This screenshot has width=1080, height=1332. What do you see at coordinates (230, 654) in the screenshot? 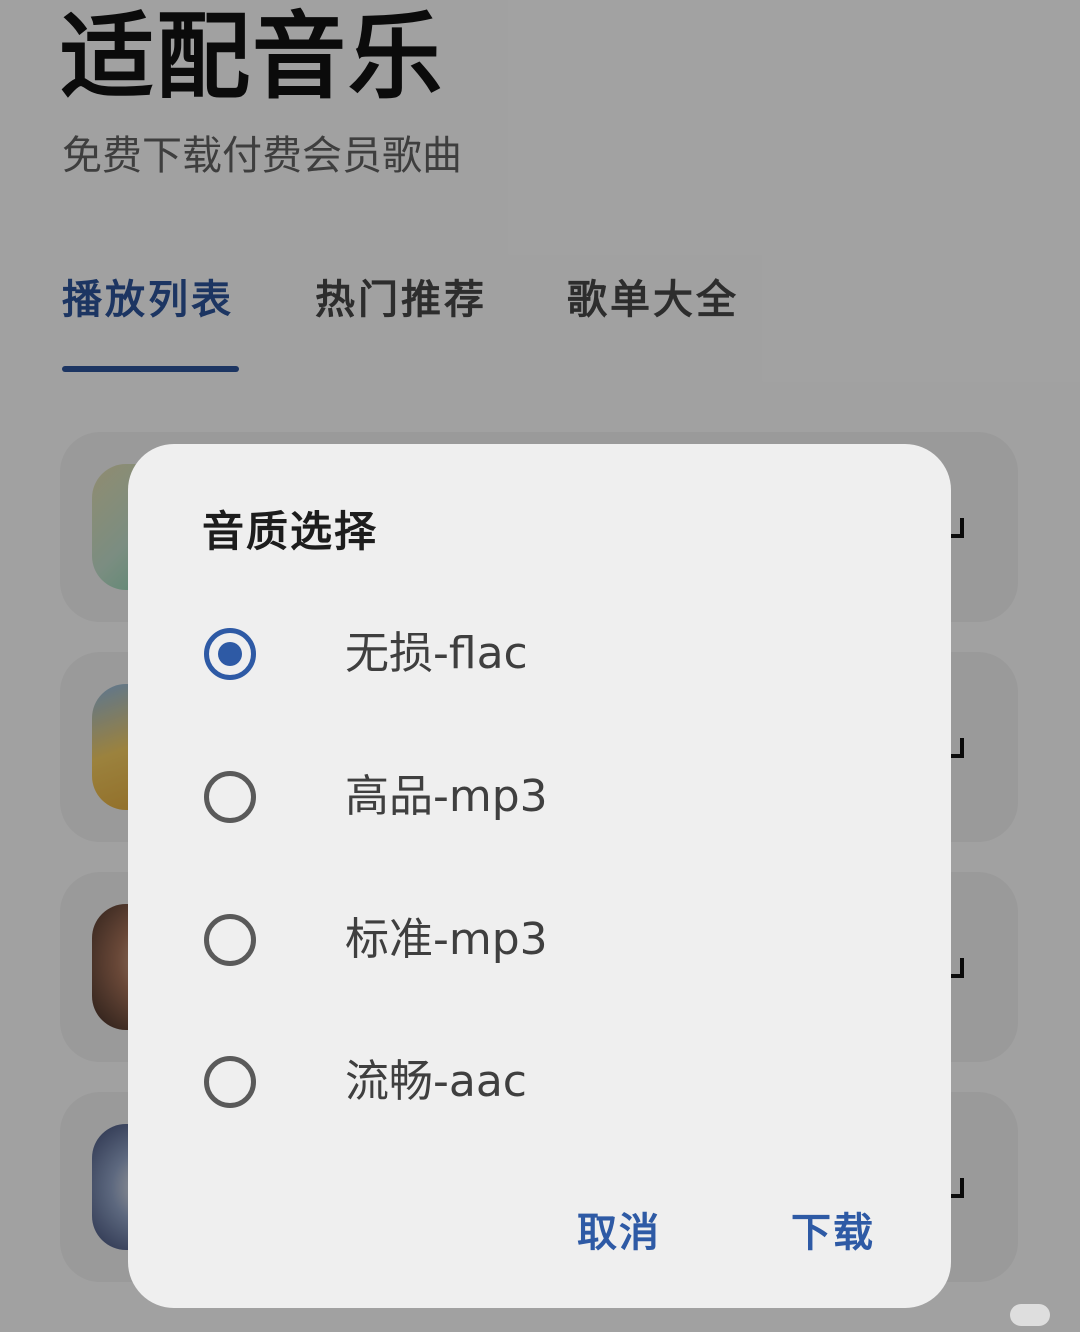
I see `radio-selected-icon` at bounding box center [230, 654].